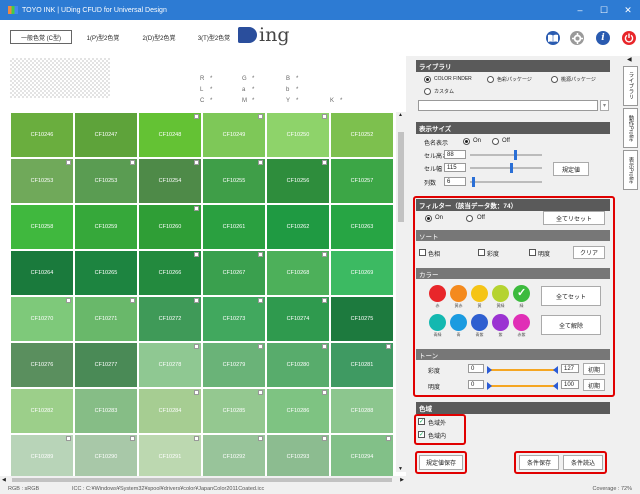  What do you see at coordinates (362, 181) in the screenshot?
I see `color-swatch: CF10257` at bounding box center [362, 181].